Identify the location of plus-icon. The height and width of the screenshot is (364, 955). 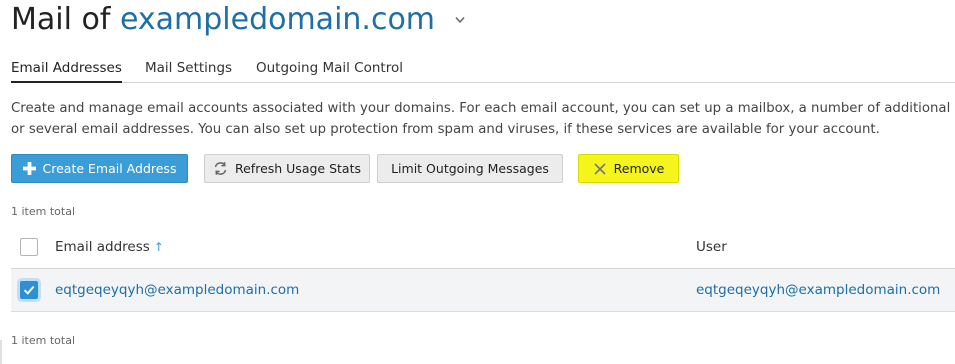
(29, 168).